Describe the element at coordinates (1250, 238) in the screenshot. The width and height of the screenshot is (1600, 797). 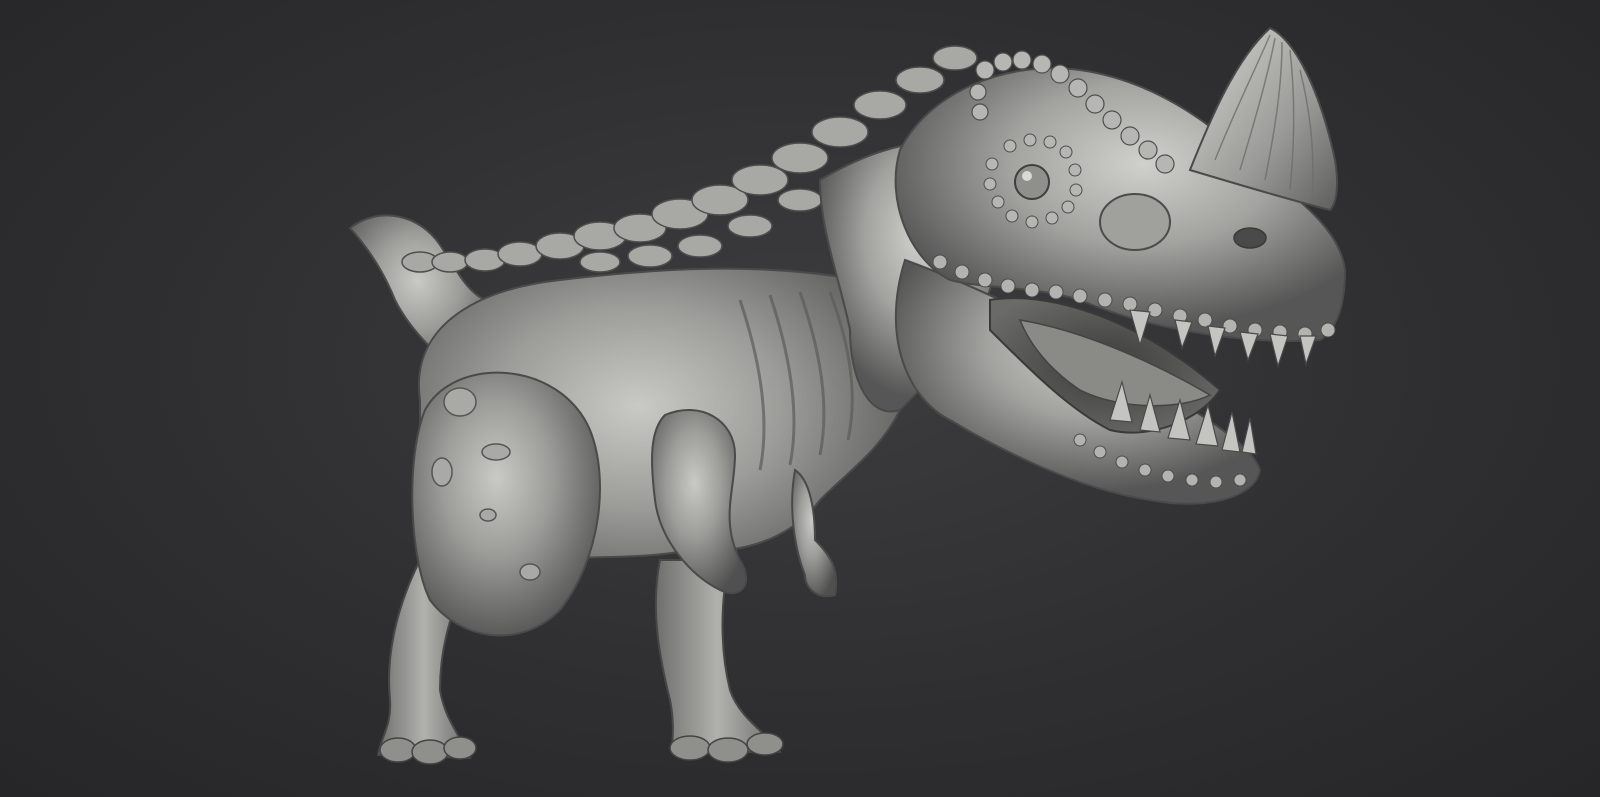
I see `nostril` at that location.